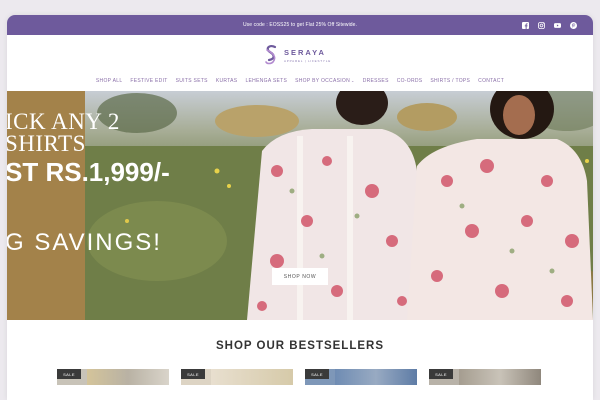 This screenshot has height=400, width=600. Describe the element at coordinates (573, 25) in the screenshot. I see `pinterest-icon` at that location.